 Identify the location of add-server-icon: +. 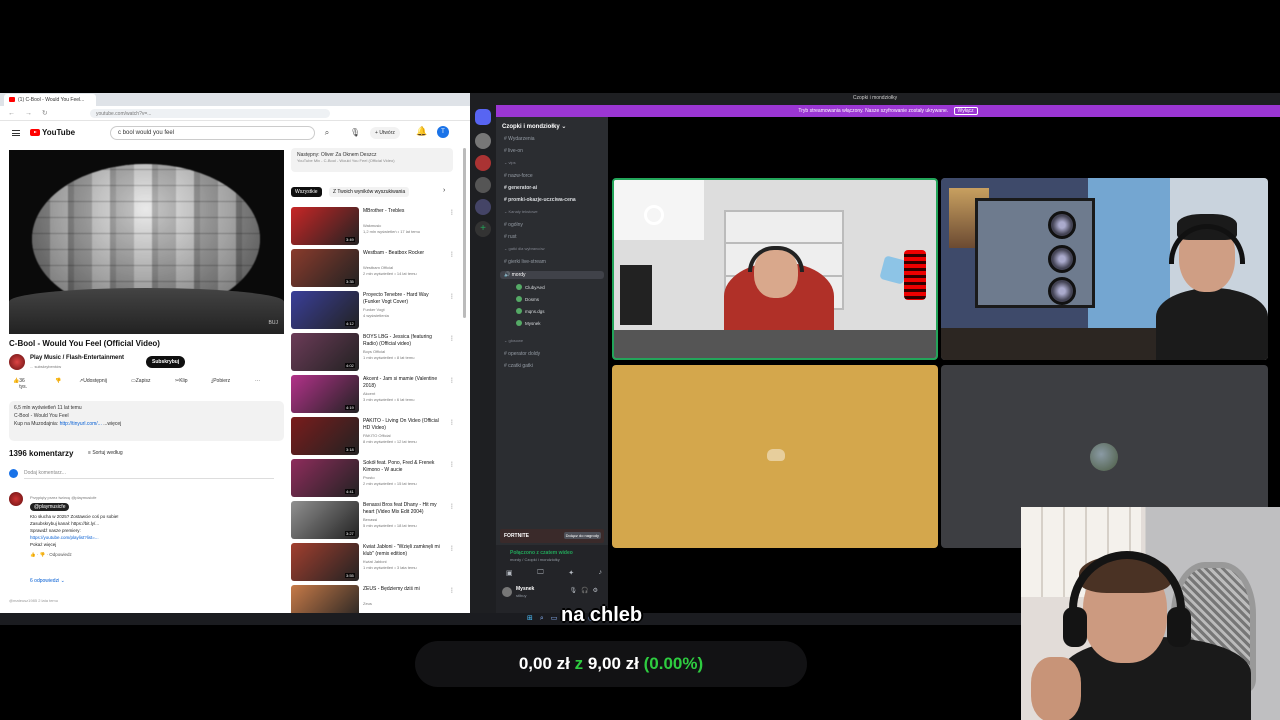
(483, 229).